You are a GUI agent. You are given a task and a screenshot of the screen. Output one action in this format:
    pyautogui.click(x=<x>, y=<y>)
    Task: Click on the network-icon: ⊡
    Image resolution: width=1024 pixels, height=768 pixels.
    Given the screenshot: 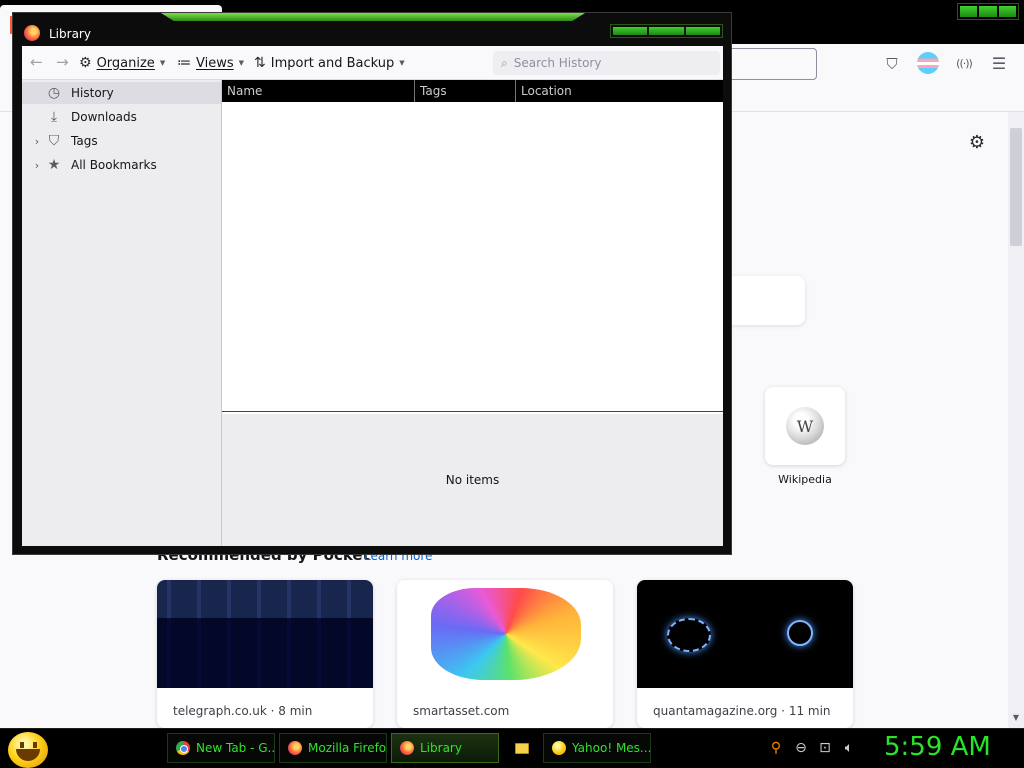 What is the action you would take?
    pyautogui.click(x=825, y=748)
    